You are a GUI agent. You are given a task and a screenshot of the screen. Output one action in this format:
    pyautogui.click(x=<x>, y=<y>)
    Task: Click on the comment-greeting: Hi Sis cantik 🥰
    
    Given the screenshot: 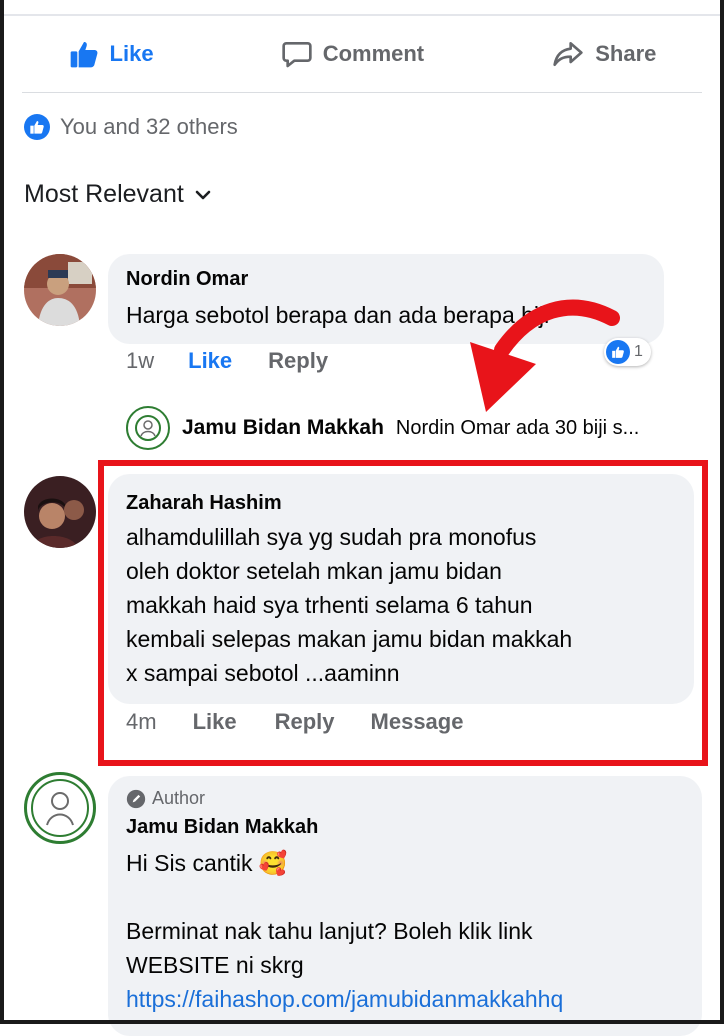 What is the action you would take?
    pyautogui.click(x=207, y=863)
    